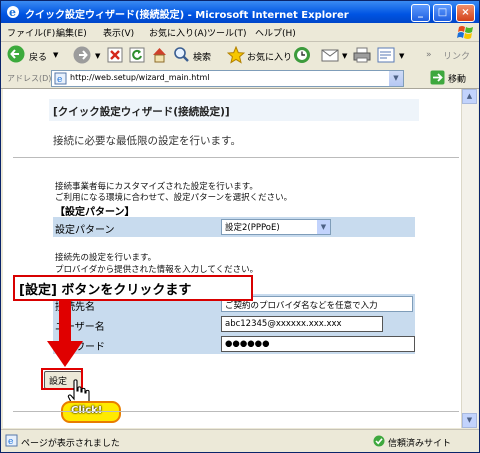  What do you see at coordinates (31, 32) in the screenshot?
I see `menu-file: ファイル(F)` at bounding box center [31, 32].